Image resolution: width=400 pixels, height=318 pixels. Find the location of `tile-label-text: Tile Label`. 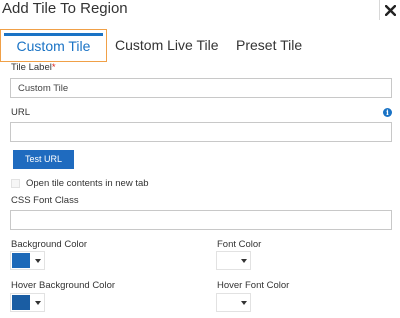

tile-label-text: Tile Label is located at coordinates (31, 67).